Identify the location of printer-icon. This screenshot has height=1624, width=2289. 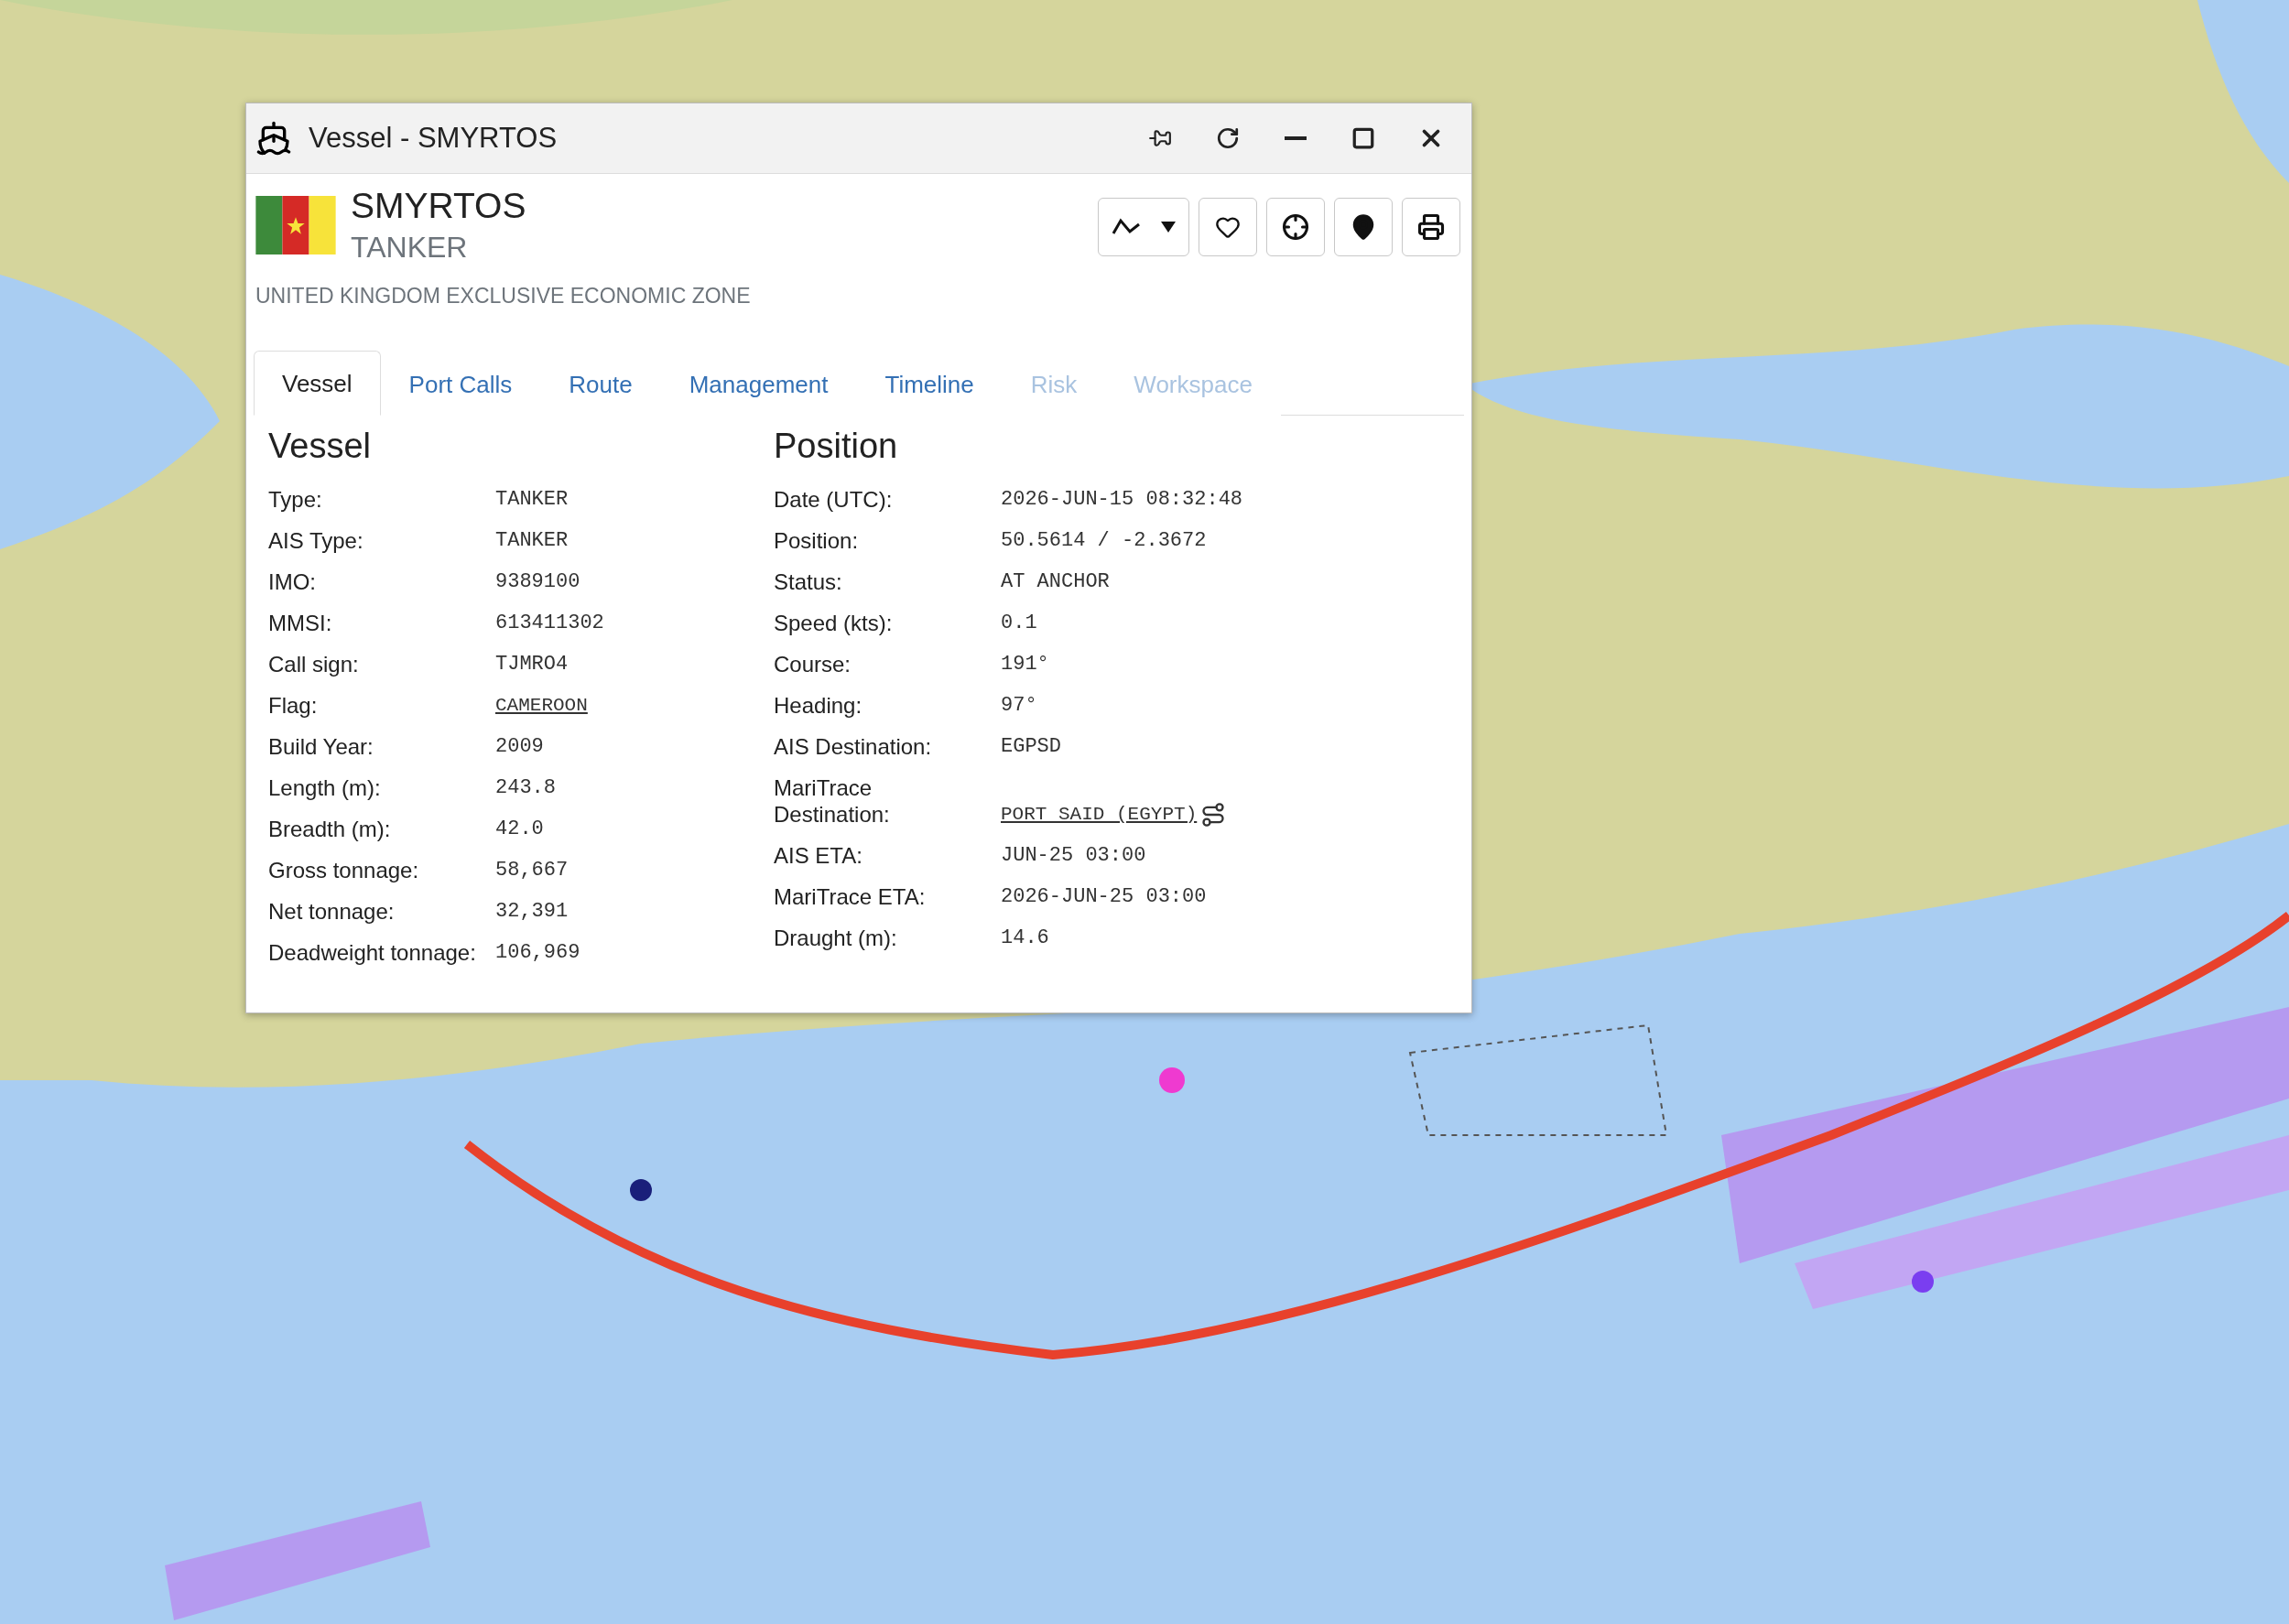
(1431, 227).